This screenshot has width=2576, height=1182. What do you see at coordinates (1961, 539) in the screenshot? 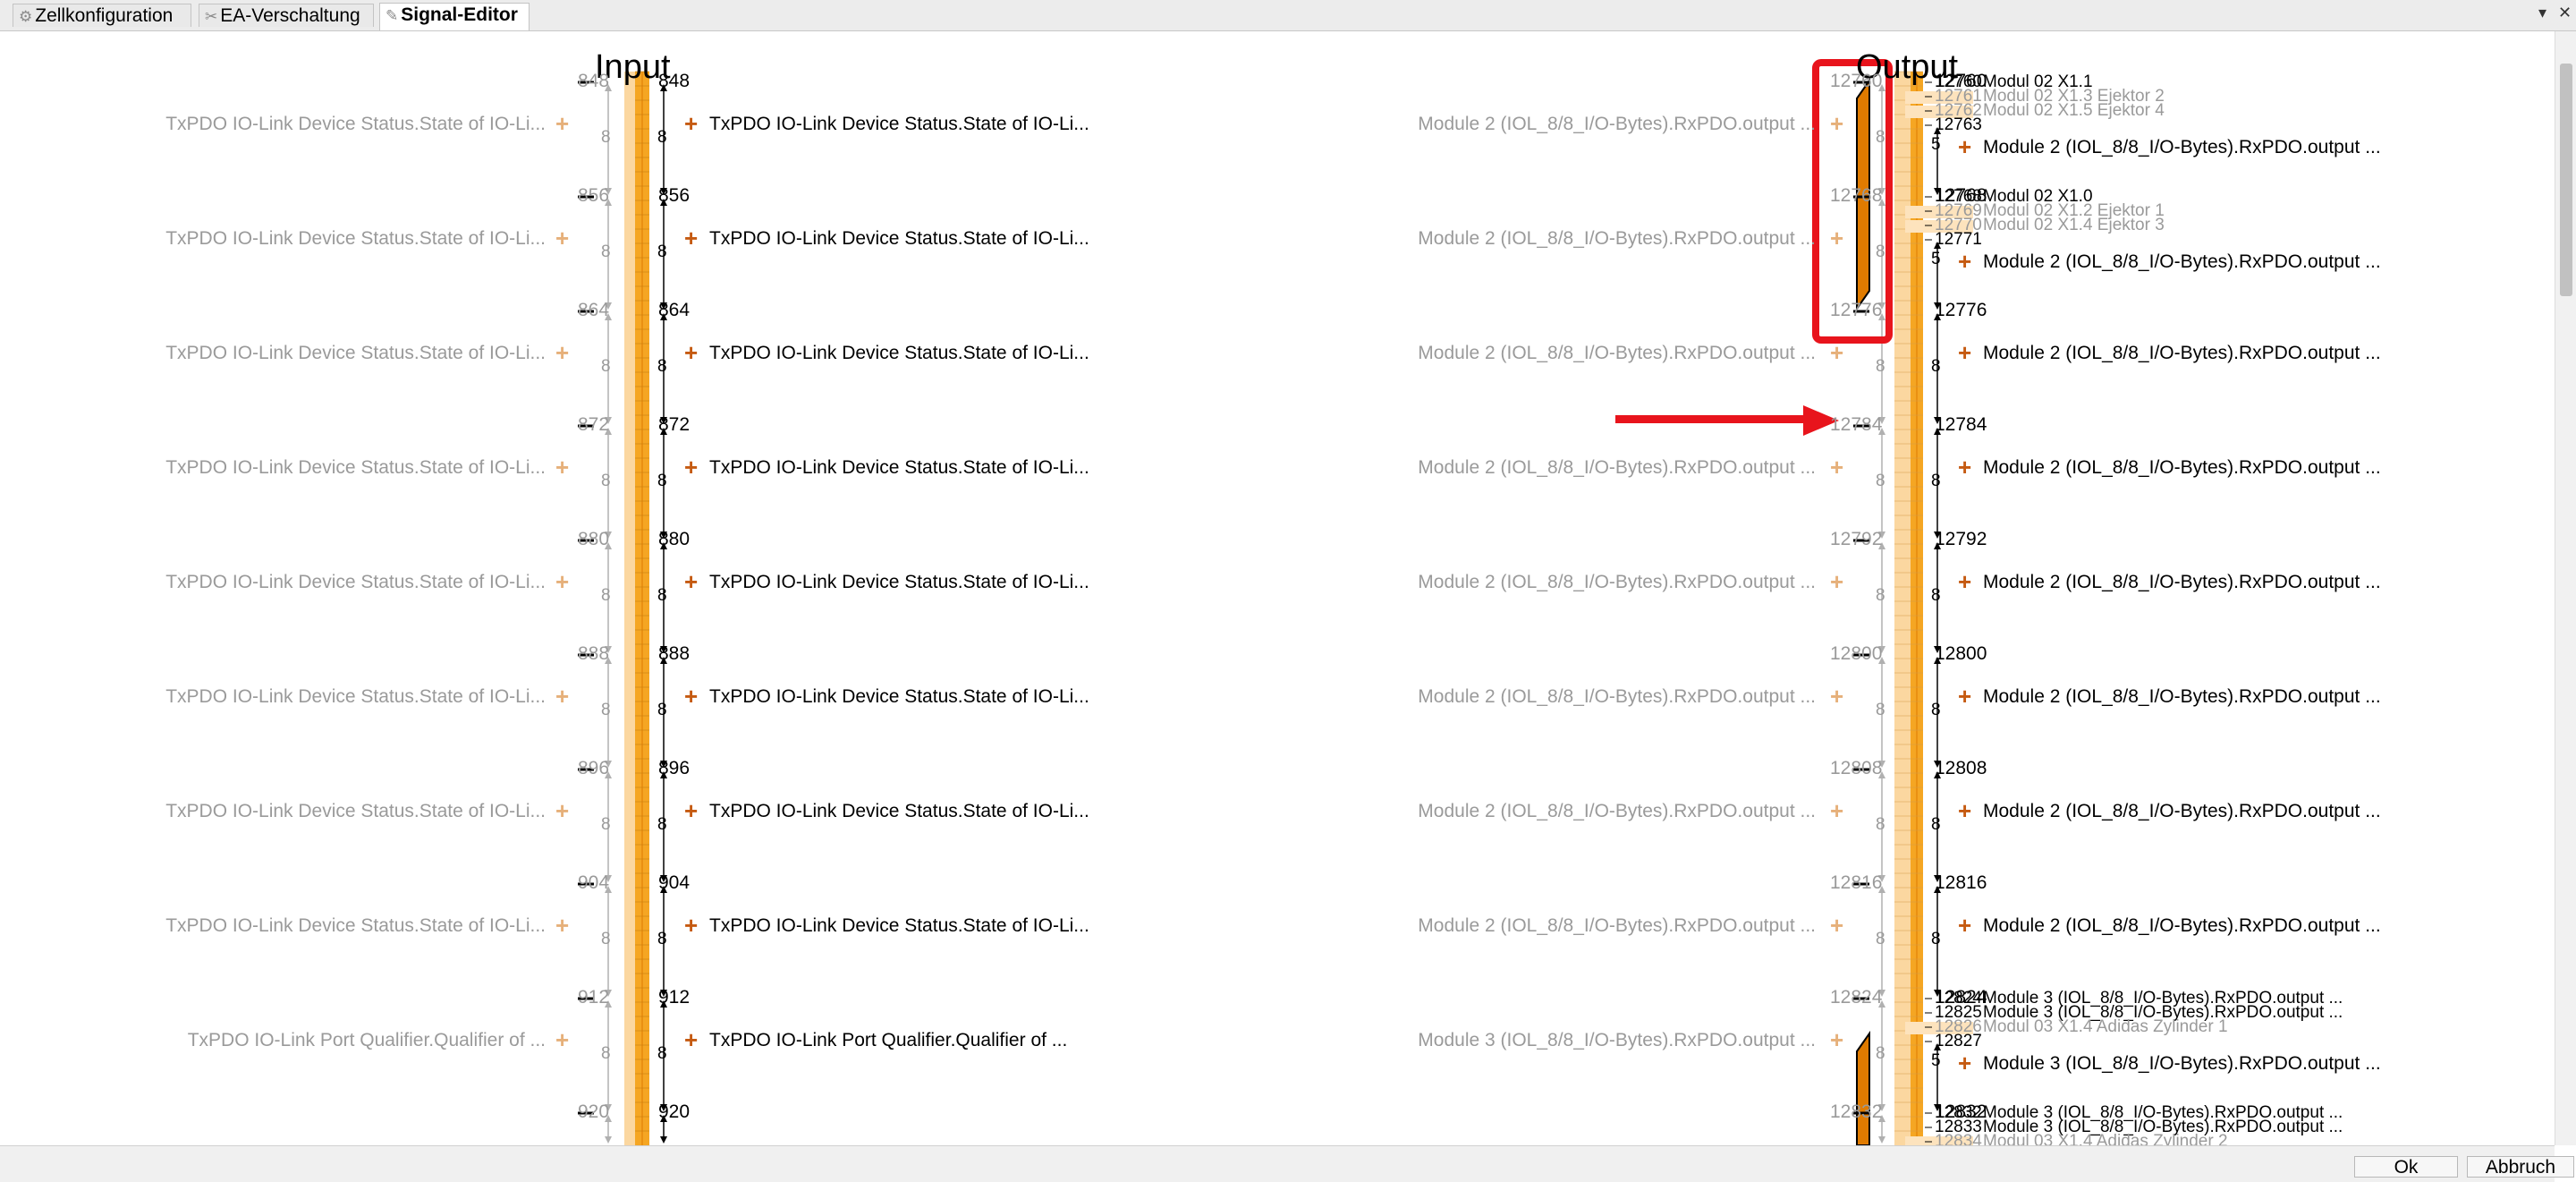
I see `output-address-right: 12792` at bounding box center [1961, 539].